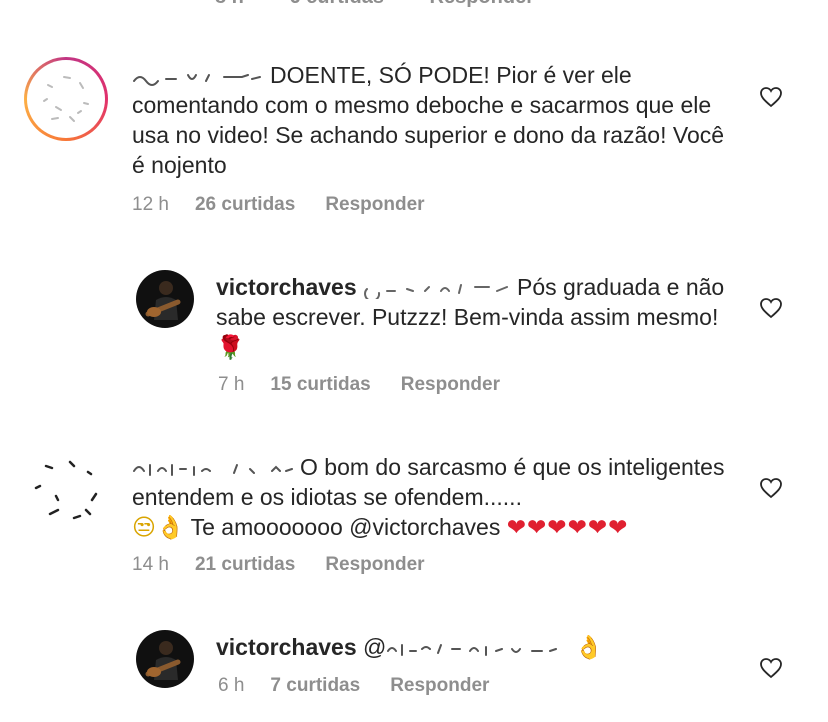  What do you see at coordinates (158, 528) in the screenshot?
I see `unamused-ok-emoji: 😒👌` at bounding box center [158, 528].